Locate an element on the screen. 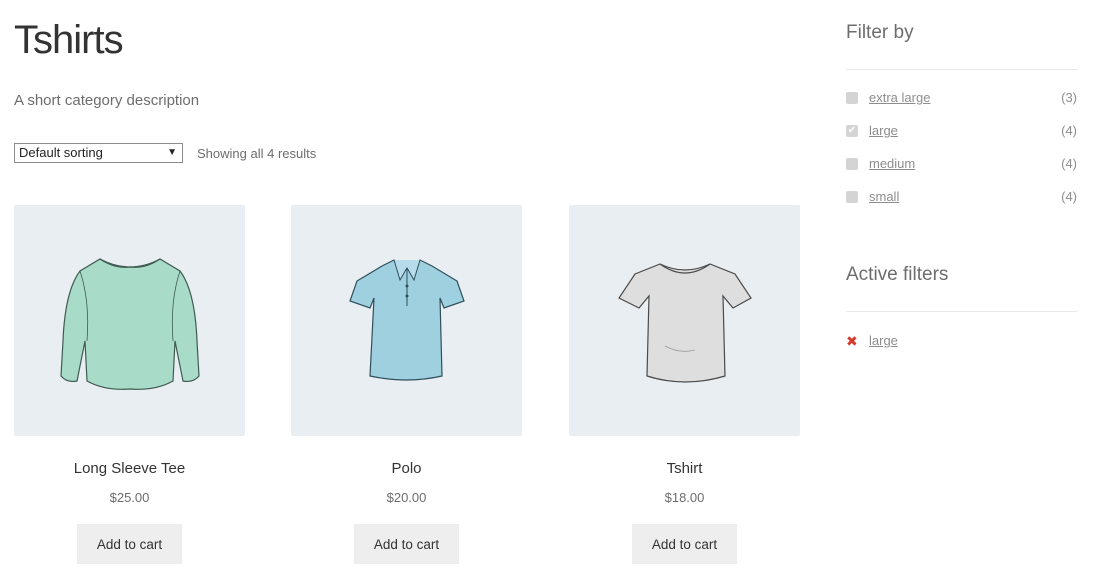 The width and height of the screenshot is (1106, 580). close-icon: ✖ is located at coordinates (852, 341).